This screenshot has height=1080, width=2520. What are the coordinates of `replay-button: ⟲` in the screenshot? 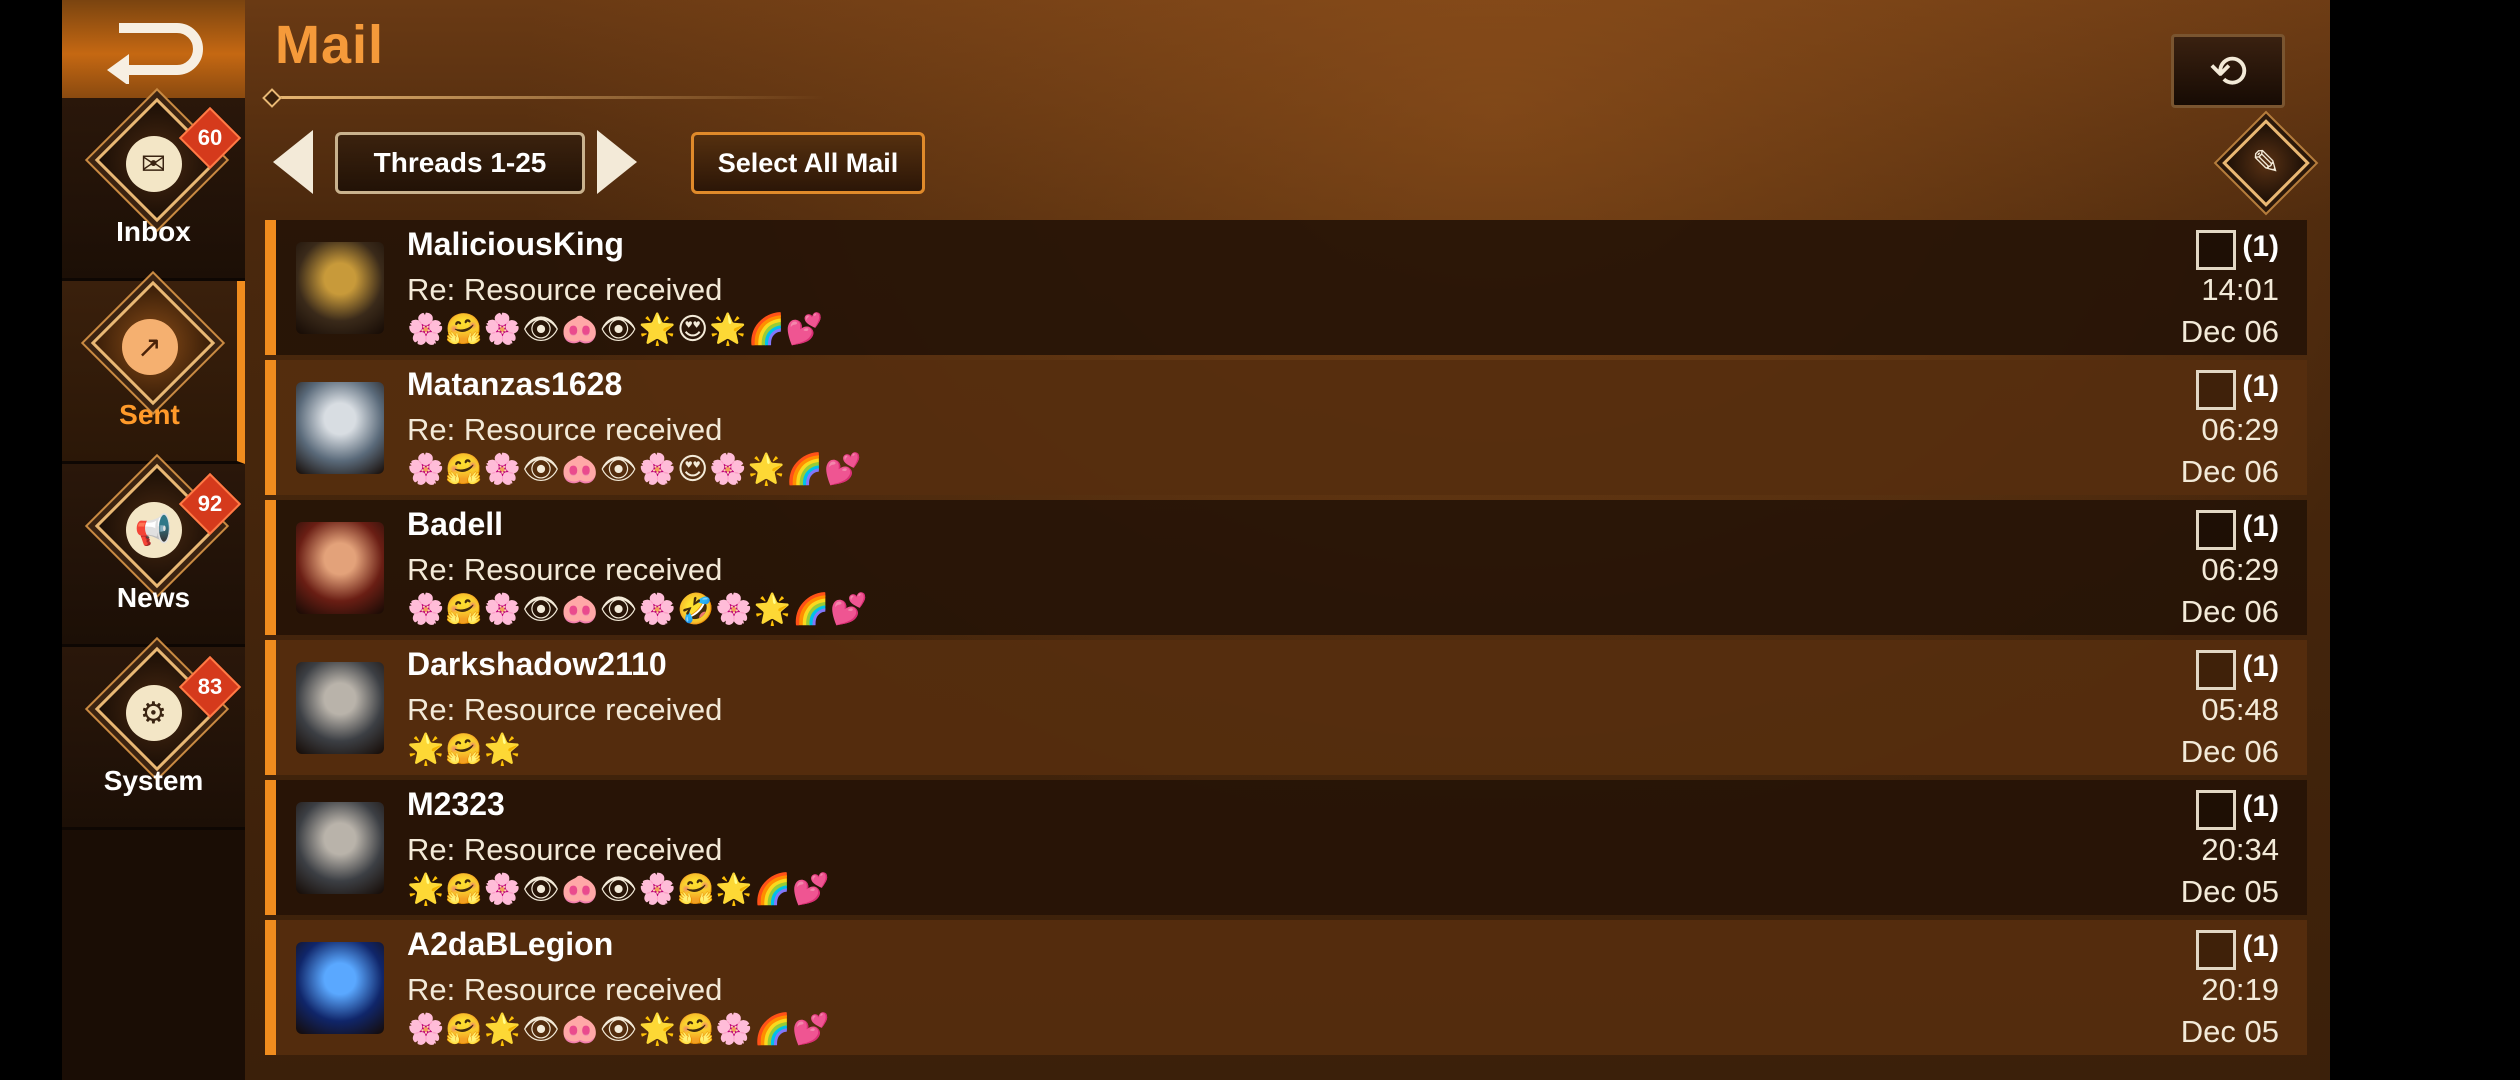 It's located at (2228, 71).